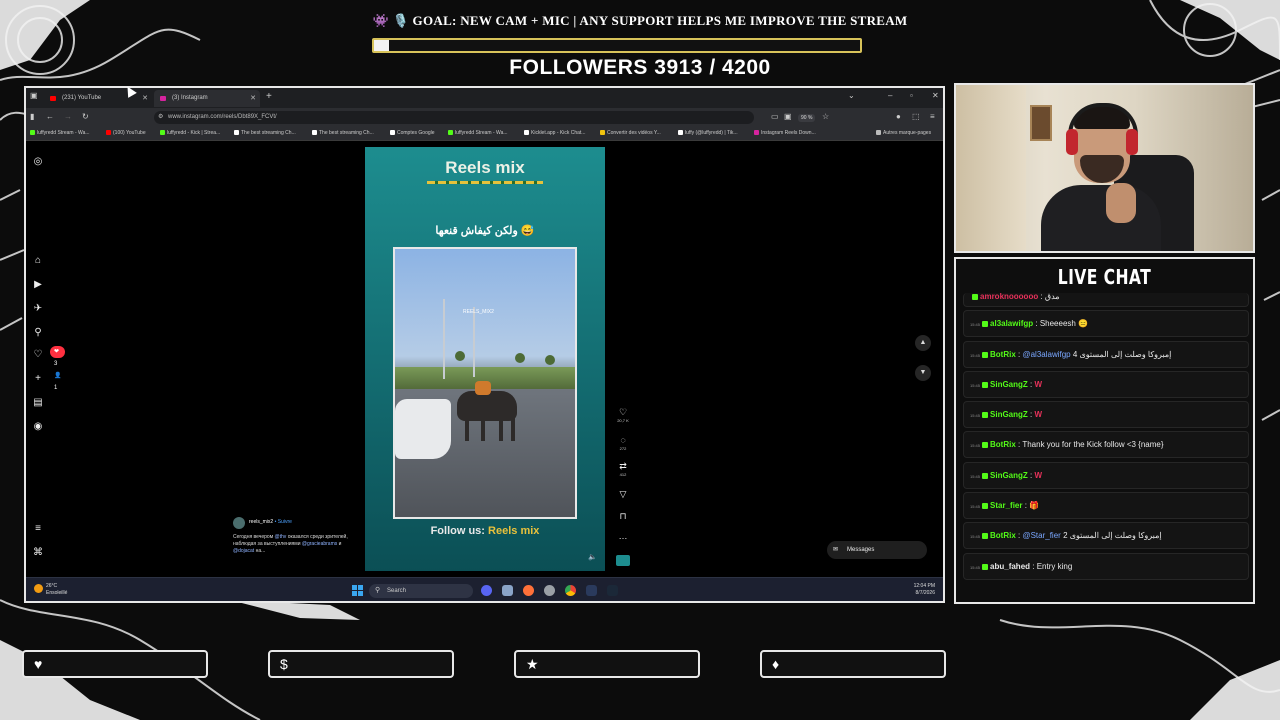 This screenshot has height=720, width=1280. What do you see at coordinates (825, 116) in the screenshot?
I see `bookmark-star-icon: ☆` at bounding box center [825, 116].